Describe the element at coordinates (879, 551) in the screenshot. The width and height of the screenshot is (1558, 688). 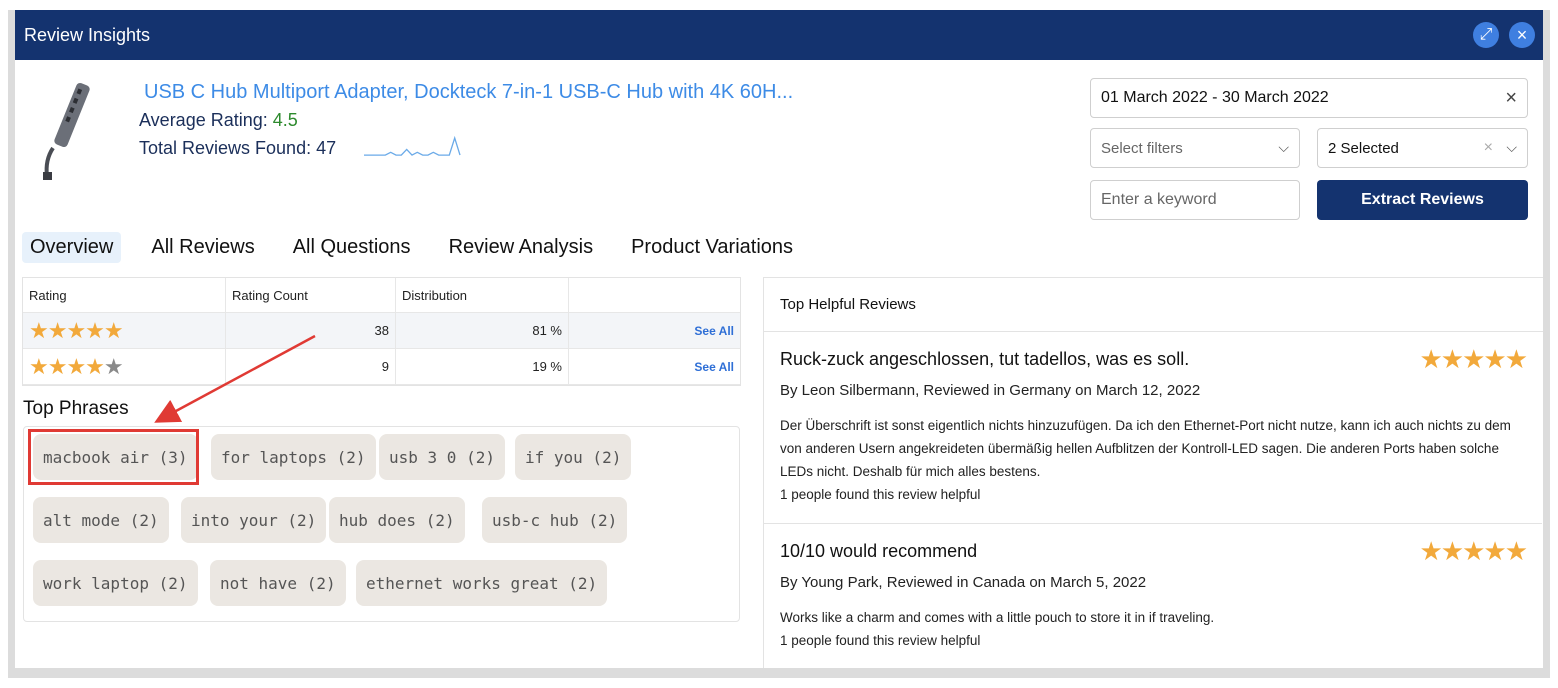
I see `review-title: 10/10 would recommend` at that location.